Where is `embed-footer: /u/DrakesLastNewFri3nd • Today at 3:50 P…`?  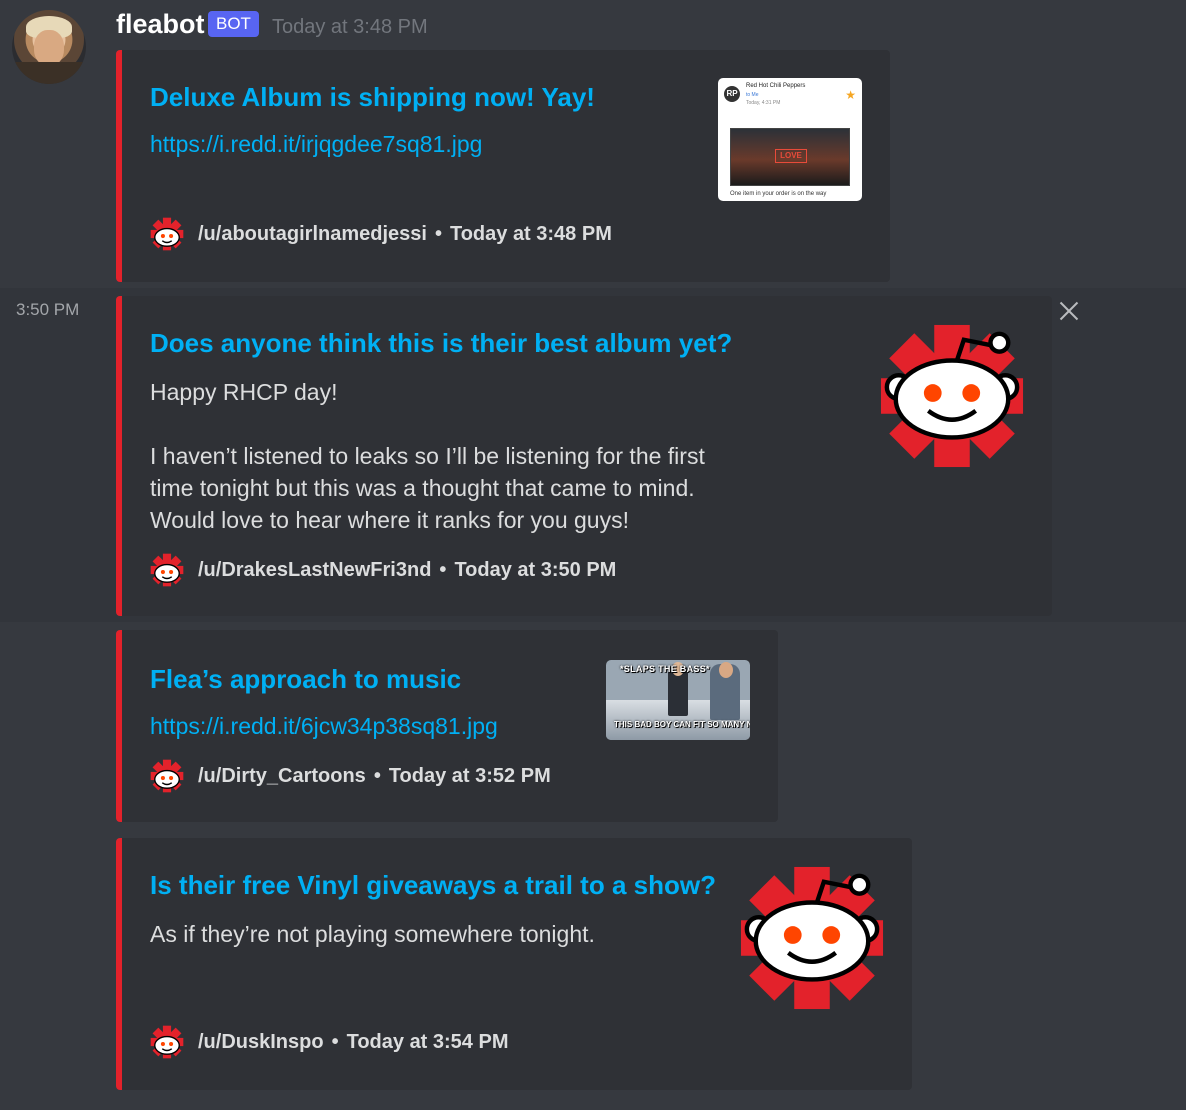 embed-footer: /u/DrakesLastNewFri3nd • Today at 3:50 P… is located at coordinates (383, 570).